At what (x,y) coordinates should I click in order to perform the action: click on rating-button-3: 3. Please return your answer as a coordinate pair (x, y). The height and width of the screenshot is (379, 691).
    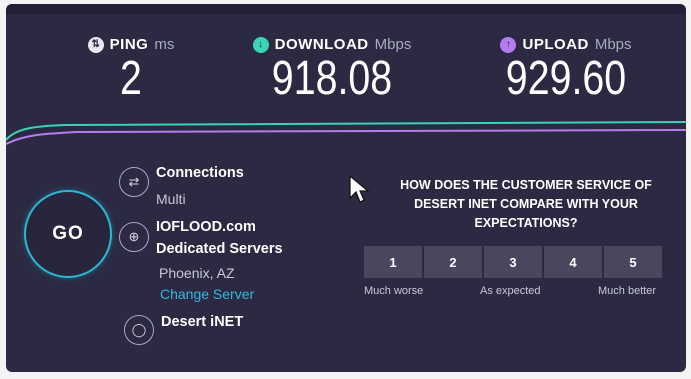
    Looking at the image, I should click on (513, 262).